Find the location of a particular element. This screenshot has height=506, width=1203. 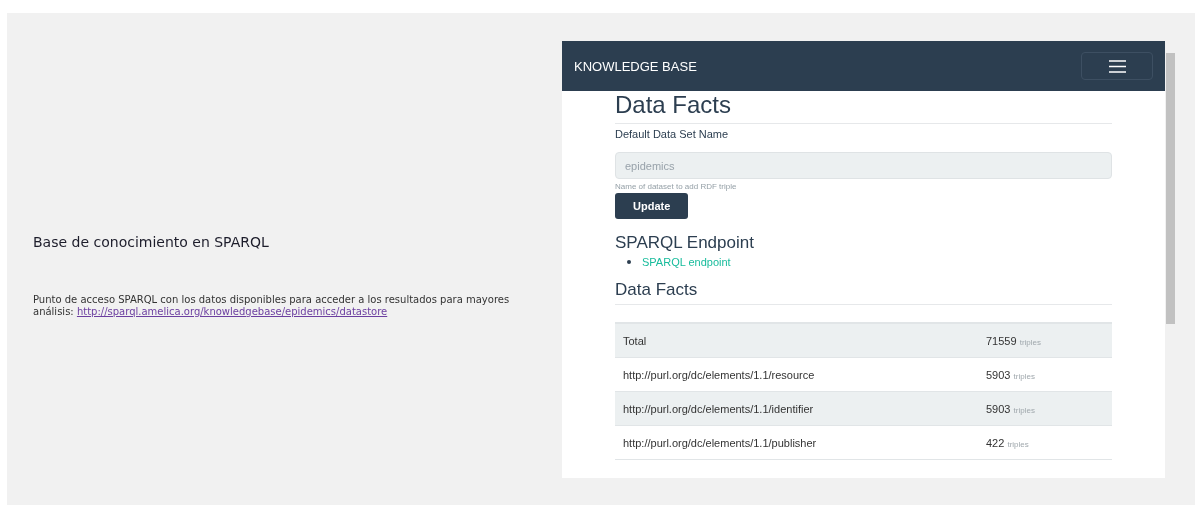

datastore-link: http://sparql.amelica.org/knowledgebase/epidemics/datastore is located at coordinates (232, 311).